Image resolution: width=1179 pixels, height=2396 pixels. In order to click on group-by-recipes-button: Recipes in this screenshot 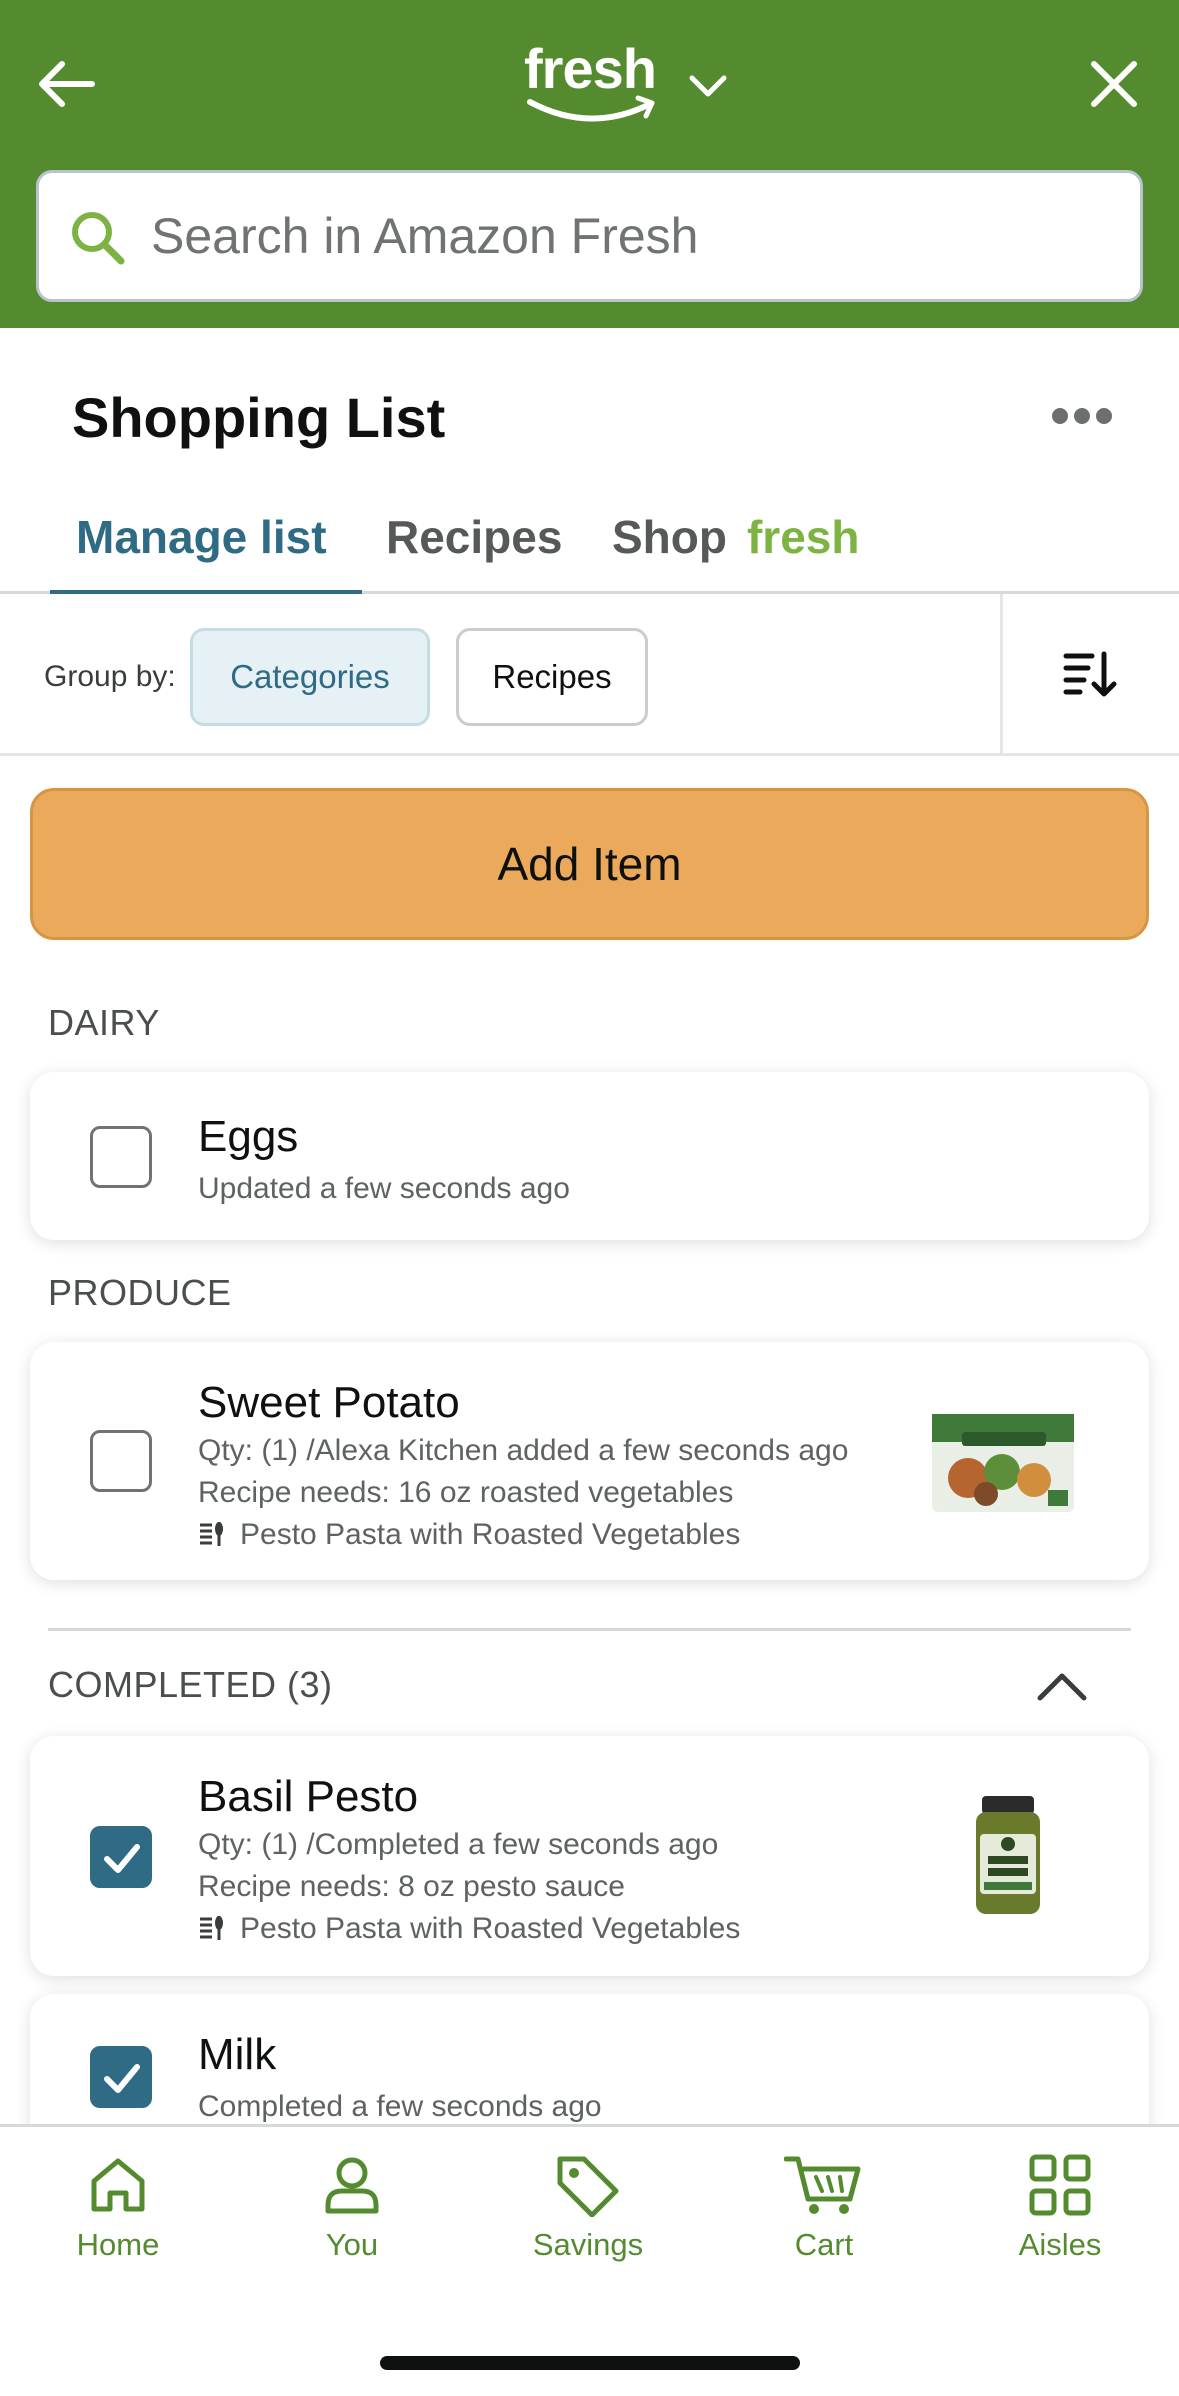, I will do `click(552, 677)`.